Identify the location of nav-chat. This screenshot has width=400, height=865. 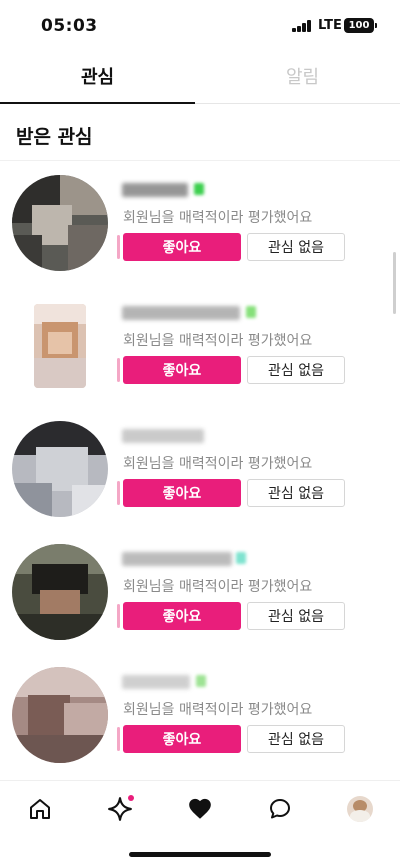
(280, 809).